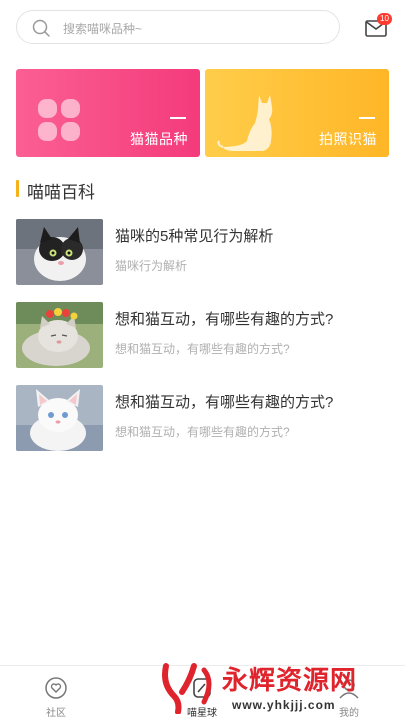 This screenshot has width=405, height=721. I want to click on tab-label: 社区, so click(56, 713).